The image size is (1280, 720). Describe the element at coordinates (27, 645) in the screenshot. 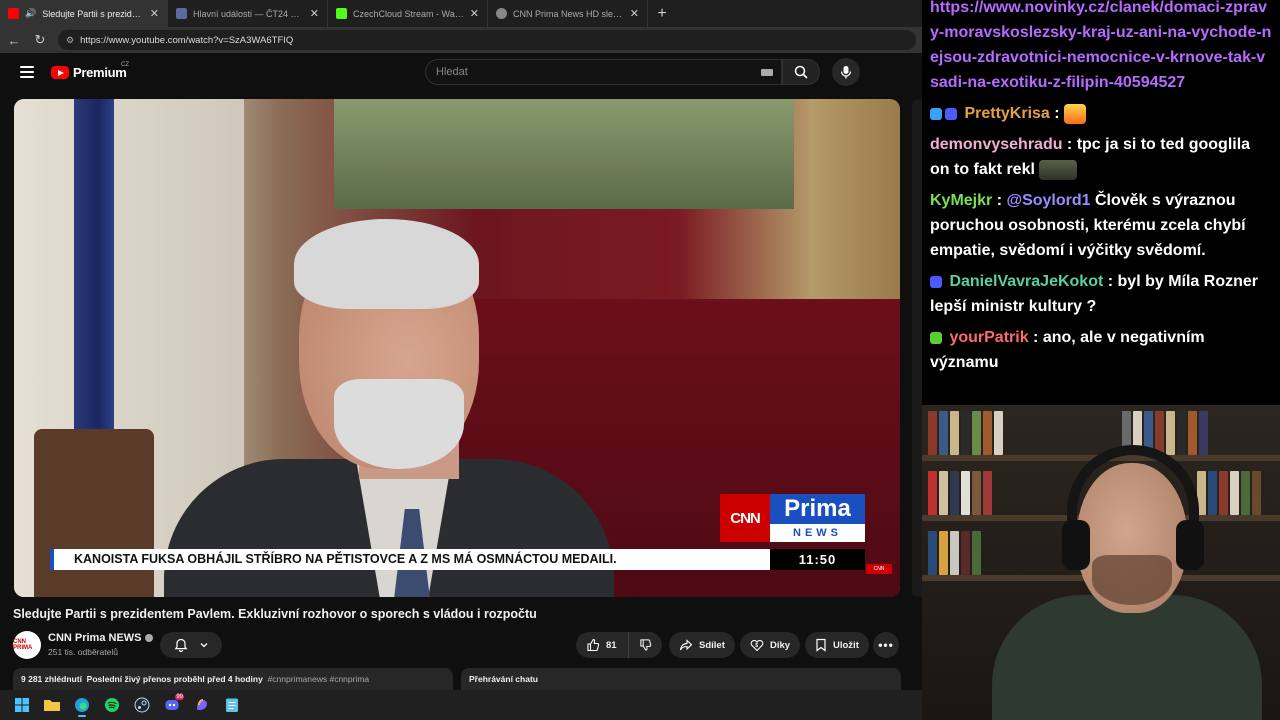

I see `channel-avatar: CNN PRIMA` at that location.